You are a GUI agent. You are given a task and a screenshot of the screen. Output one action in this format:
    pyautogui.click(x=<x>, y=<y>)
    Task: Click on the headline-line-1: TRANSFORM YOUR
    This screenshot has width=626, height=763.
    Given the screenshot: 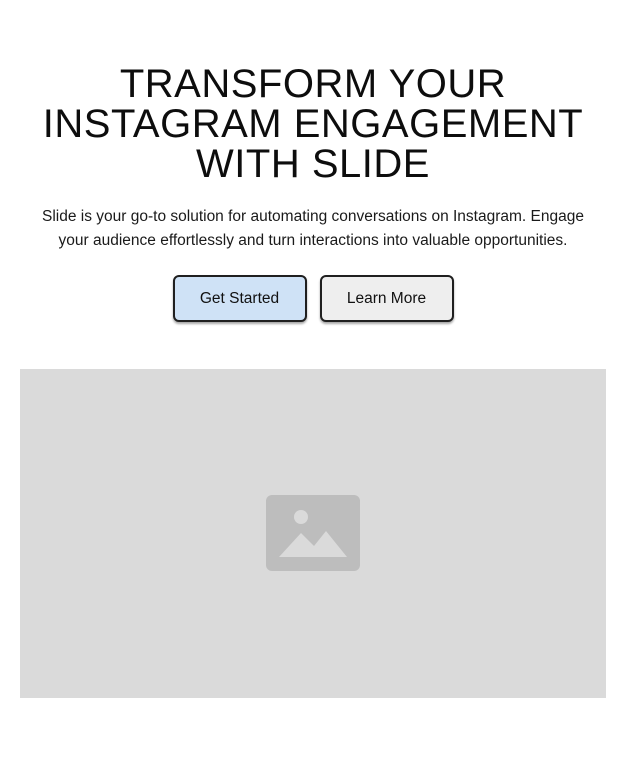 What is the action you would take?
    pyautogui.click(x=313, y=84)
    